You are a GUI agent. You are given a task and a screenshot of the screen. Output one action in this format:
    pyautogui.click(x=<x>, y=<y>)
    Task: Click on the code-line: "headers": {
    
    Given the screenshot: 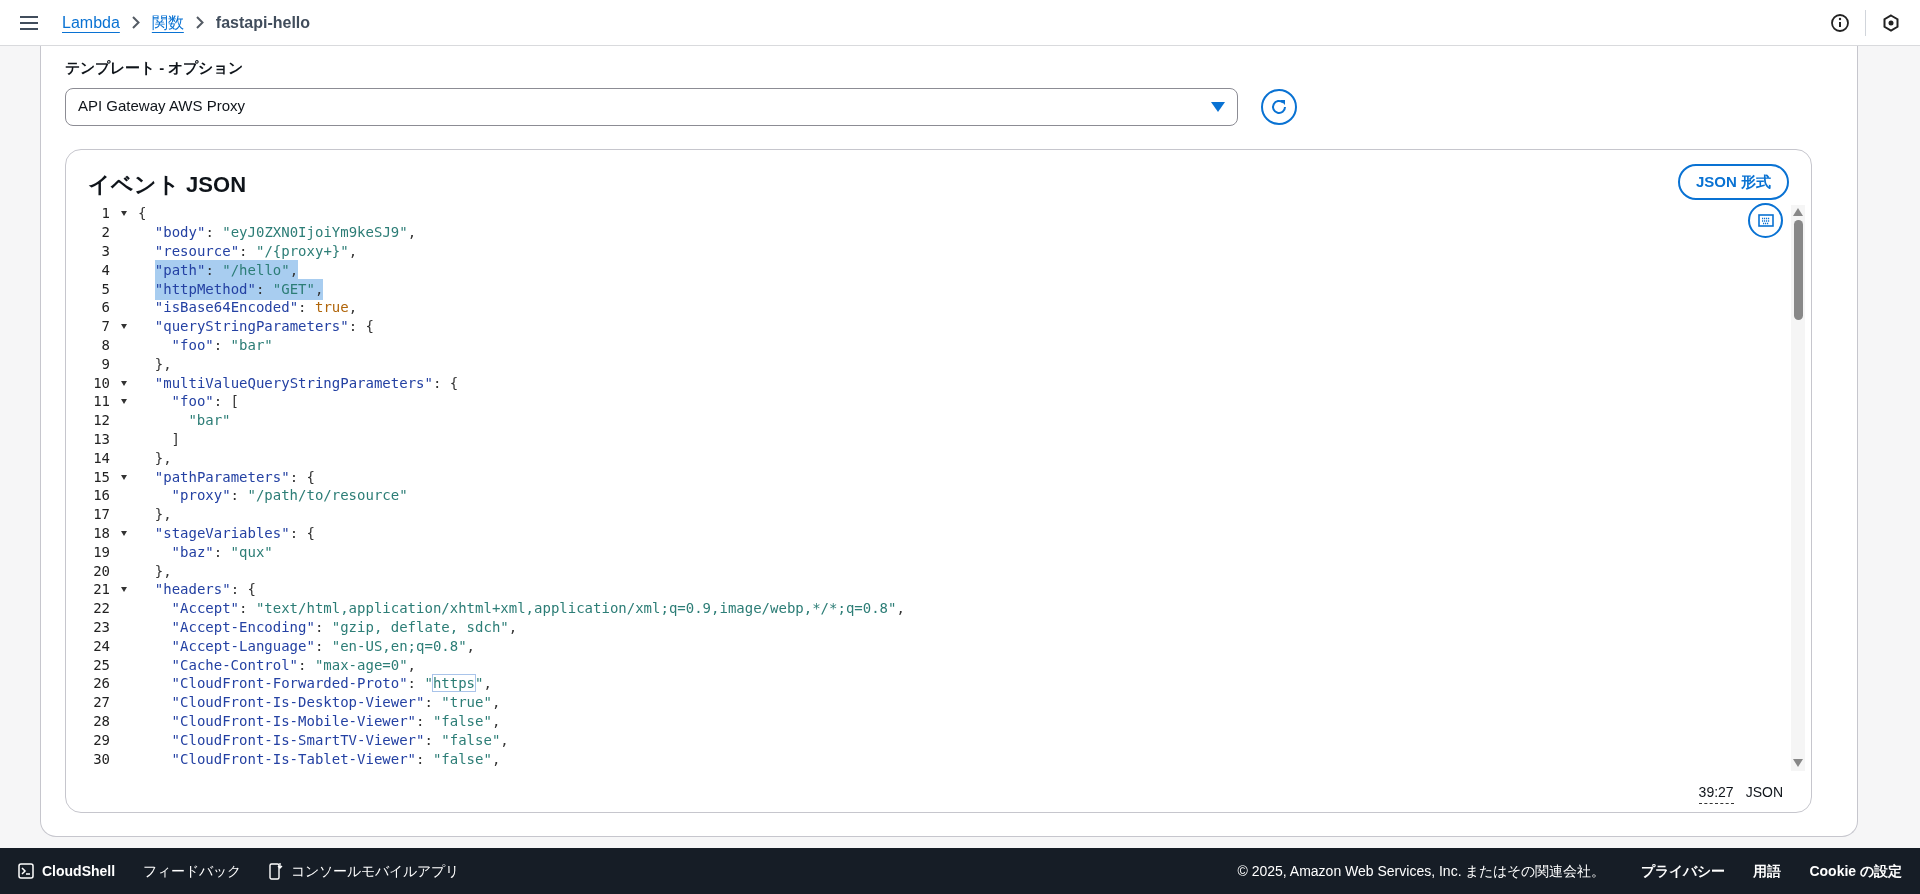 What is the action you would take?
    pyautogui.click(x=205, y=590)
    